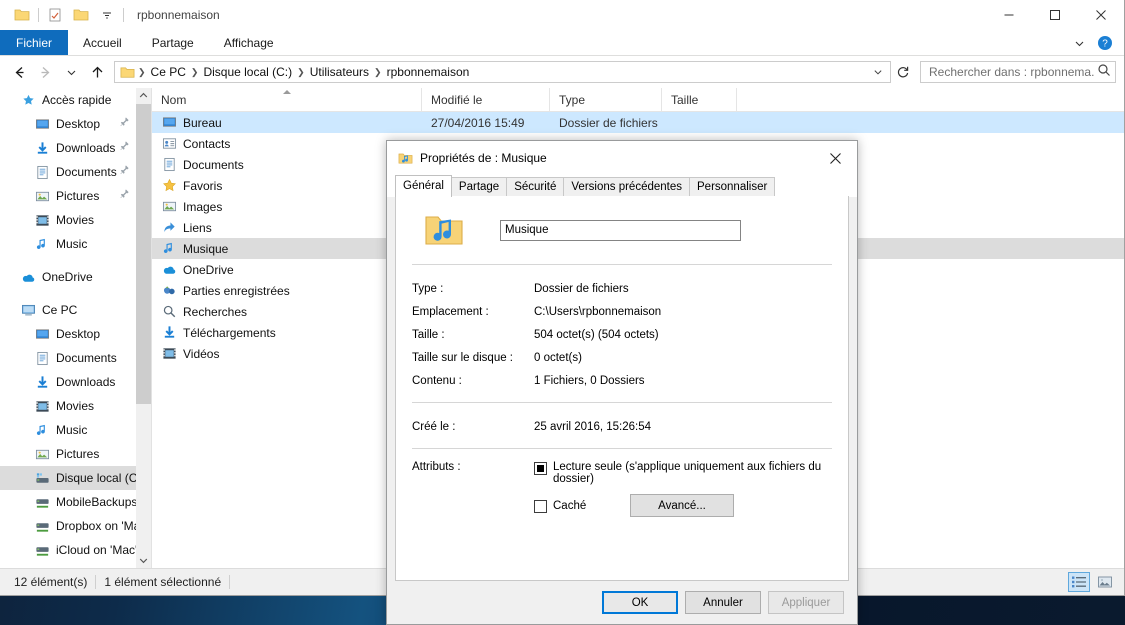  What do you see at coordinates (598, 311) in the screenshot?
I see `property-value: C:\Users\rpbonnemaison` at bounding box center [598, 311].